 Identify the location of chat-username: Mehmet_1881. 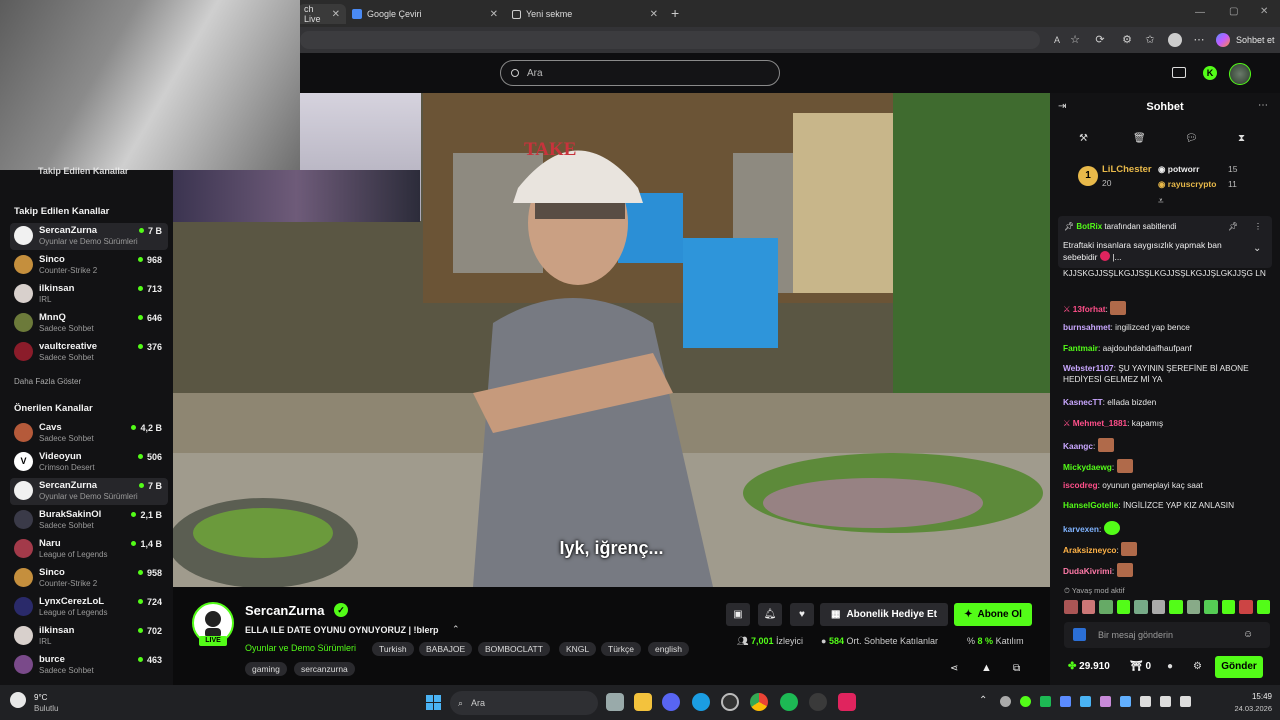
(1100, 423).